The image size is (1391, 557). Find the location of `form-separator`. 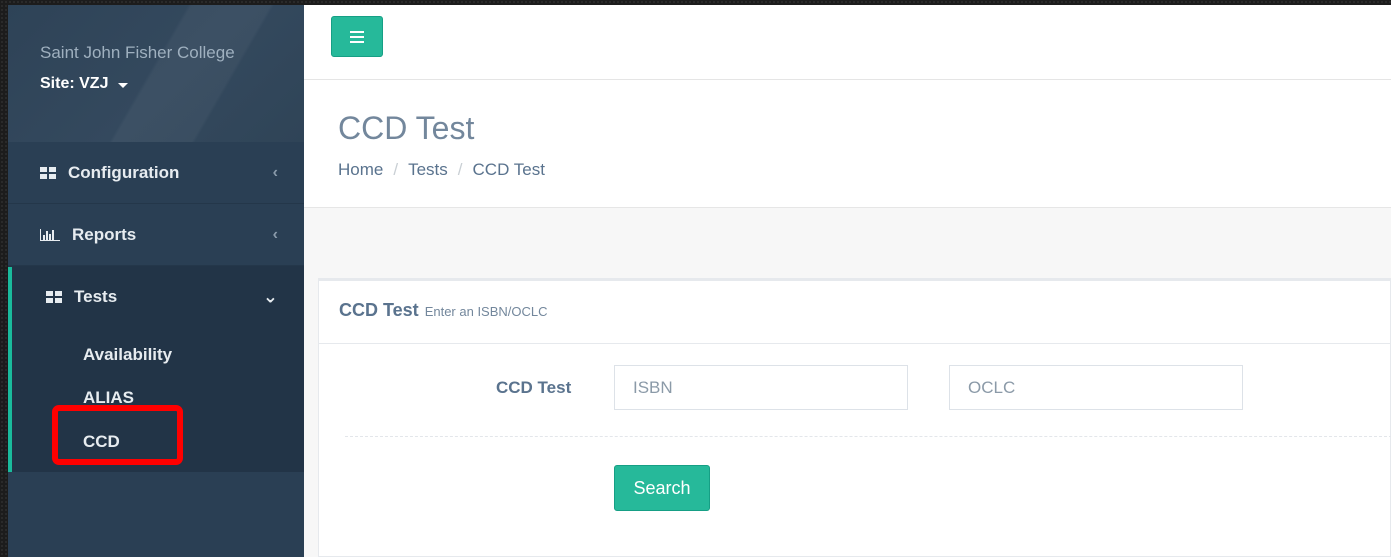

form-separator is located at coordinates (868, 436).